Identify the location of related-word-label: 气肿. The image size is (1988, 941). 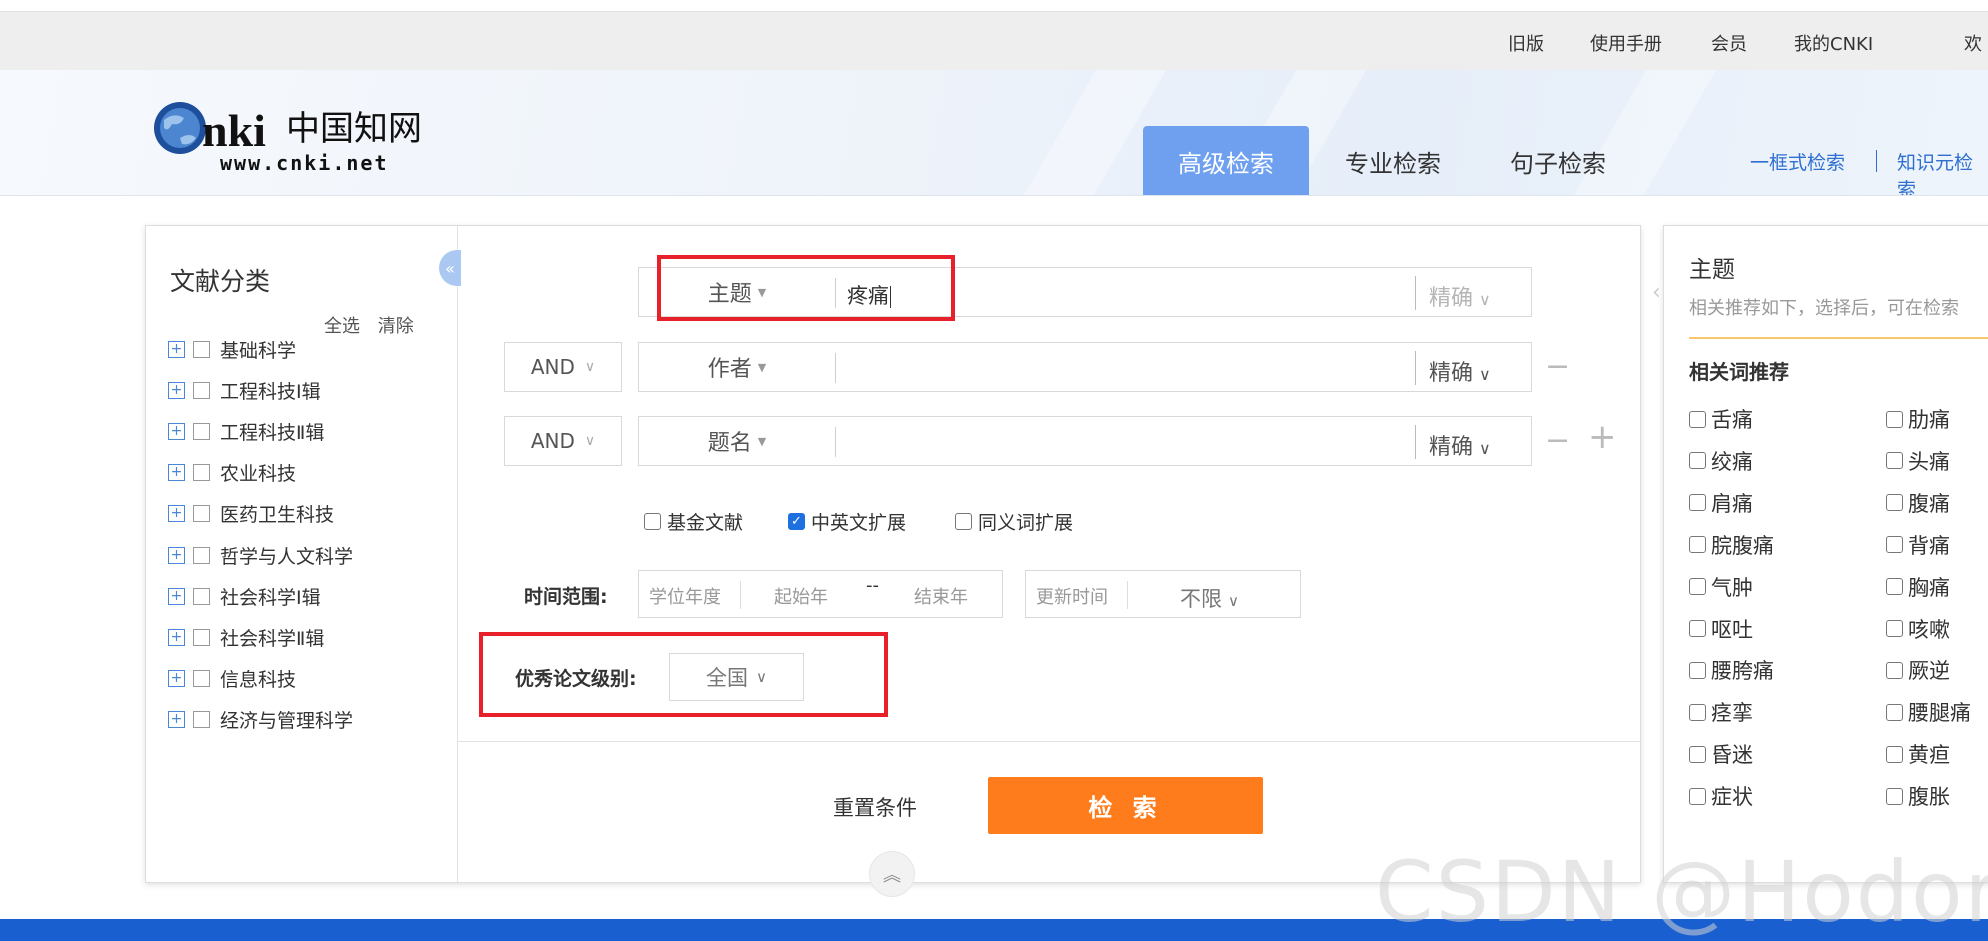
(1732, 587).